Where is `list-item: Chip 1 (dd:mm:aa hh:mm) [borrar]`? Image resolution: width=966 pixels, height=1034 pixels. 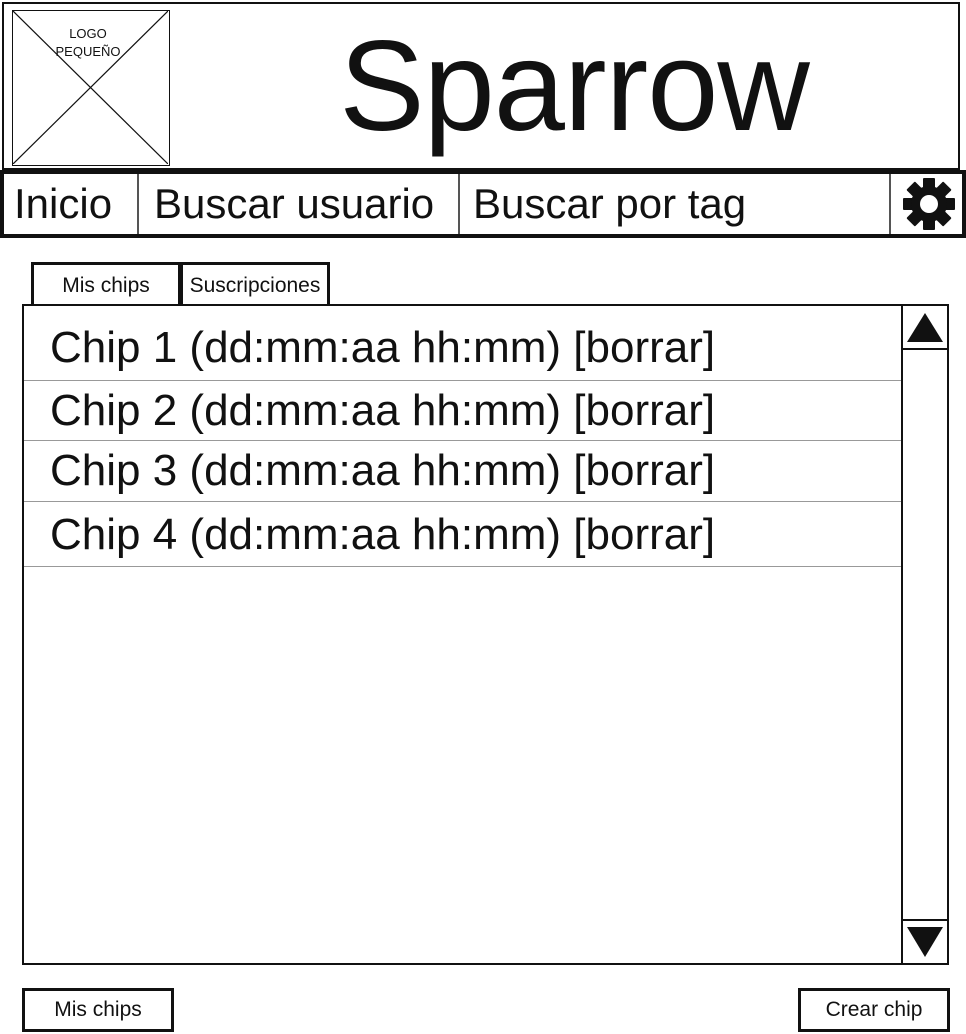 list-item: Chip 1 (dd:mm:aa hh:mm) [borrar] is located at coordinates (463, 343).